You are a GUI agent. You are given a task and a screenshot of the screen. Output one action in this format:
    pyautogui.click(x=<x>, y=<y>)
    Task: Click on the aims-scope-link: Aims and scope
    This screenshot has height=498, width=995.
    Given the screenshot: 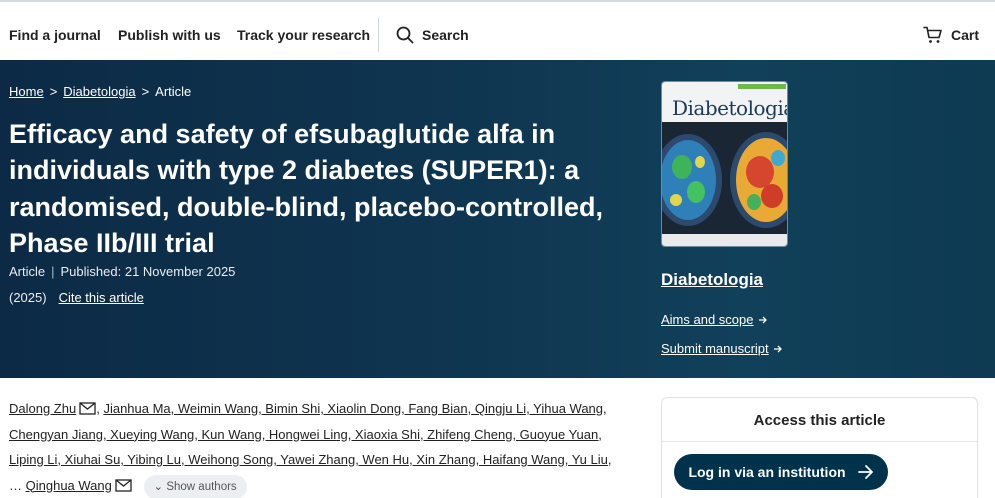 What is the action you would take?
    pyautogui.click(x=714, y=319)
    